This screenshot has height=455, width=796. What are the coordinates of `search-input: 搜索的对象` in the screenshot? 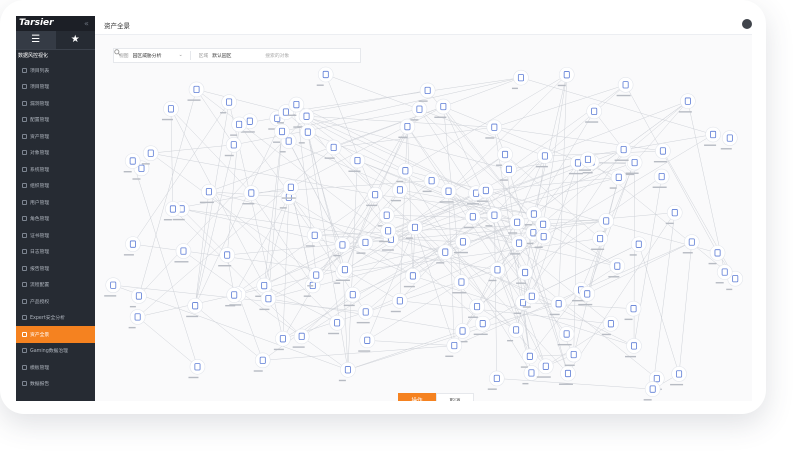 It's located at (277, 55).